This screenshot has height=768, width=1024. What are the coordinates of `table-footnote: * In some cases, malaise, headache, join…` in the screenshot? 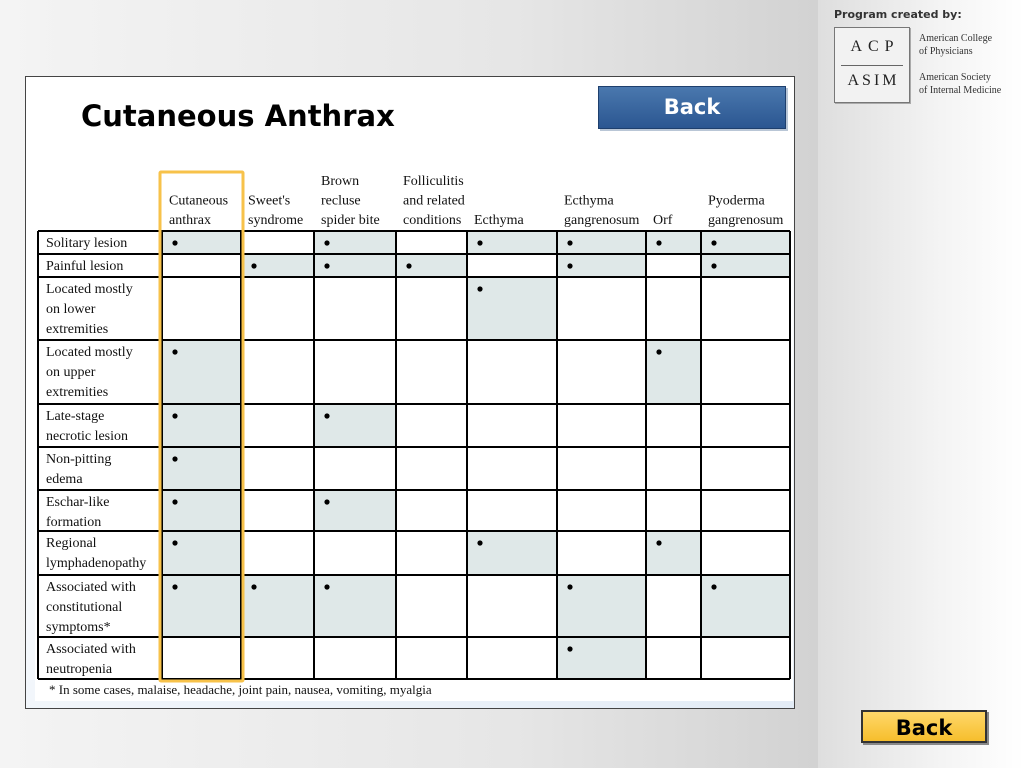 It's located at (240, 689).